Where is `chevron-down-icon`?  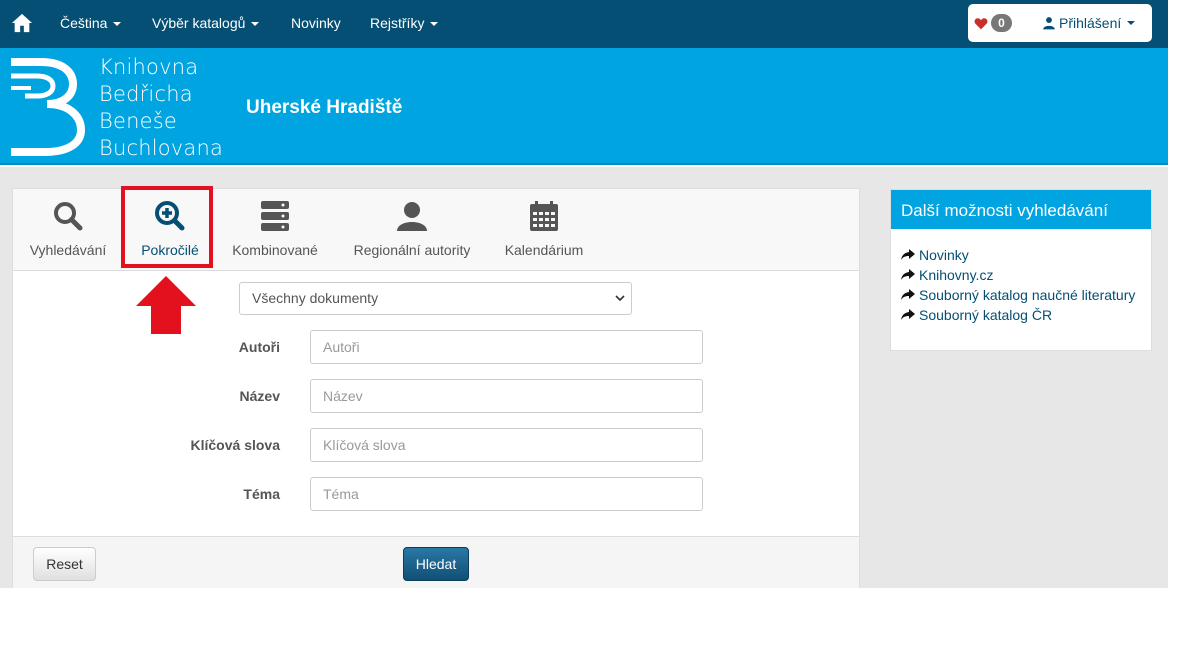 chevron-down-icon is located at coordinates (620, 298).